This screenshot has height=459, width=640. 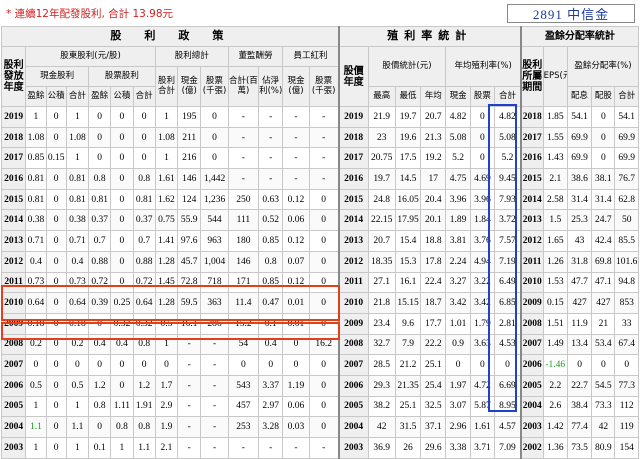 I want to click on table-cell: 17.7, so click(x=433, y=323).